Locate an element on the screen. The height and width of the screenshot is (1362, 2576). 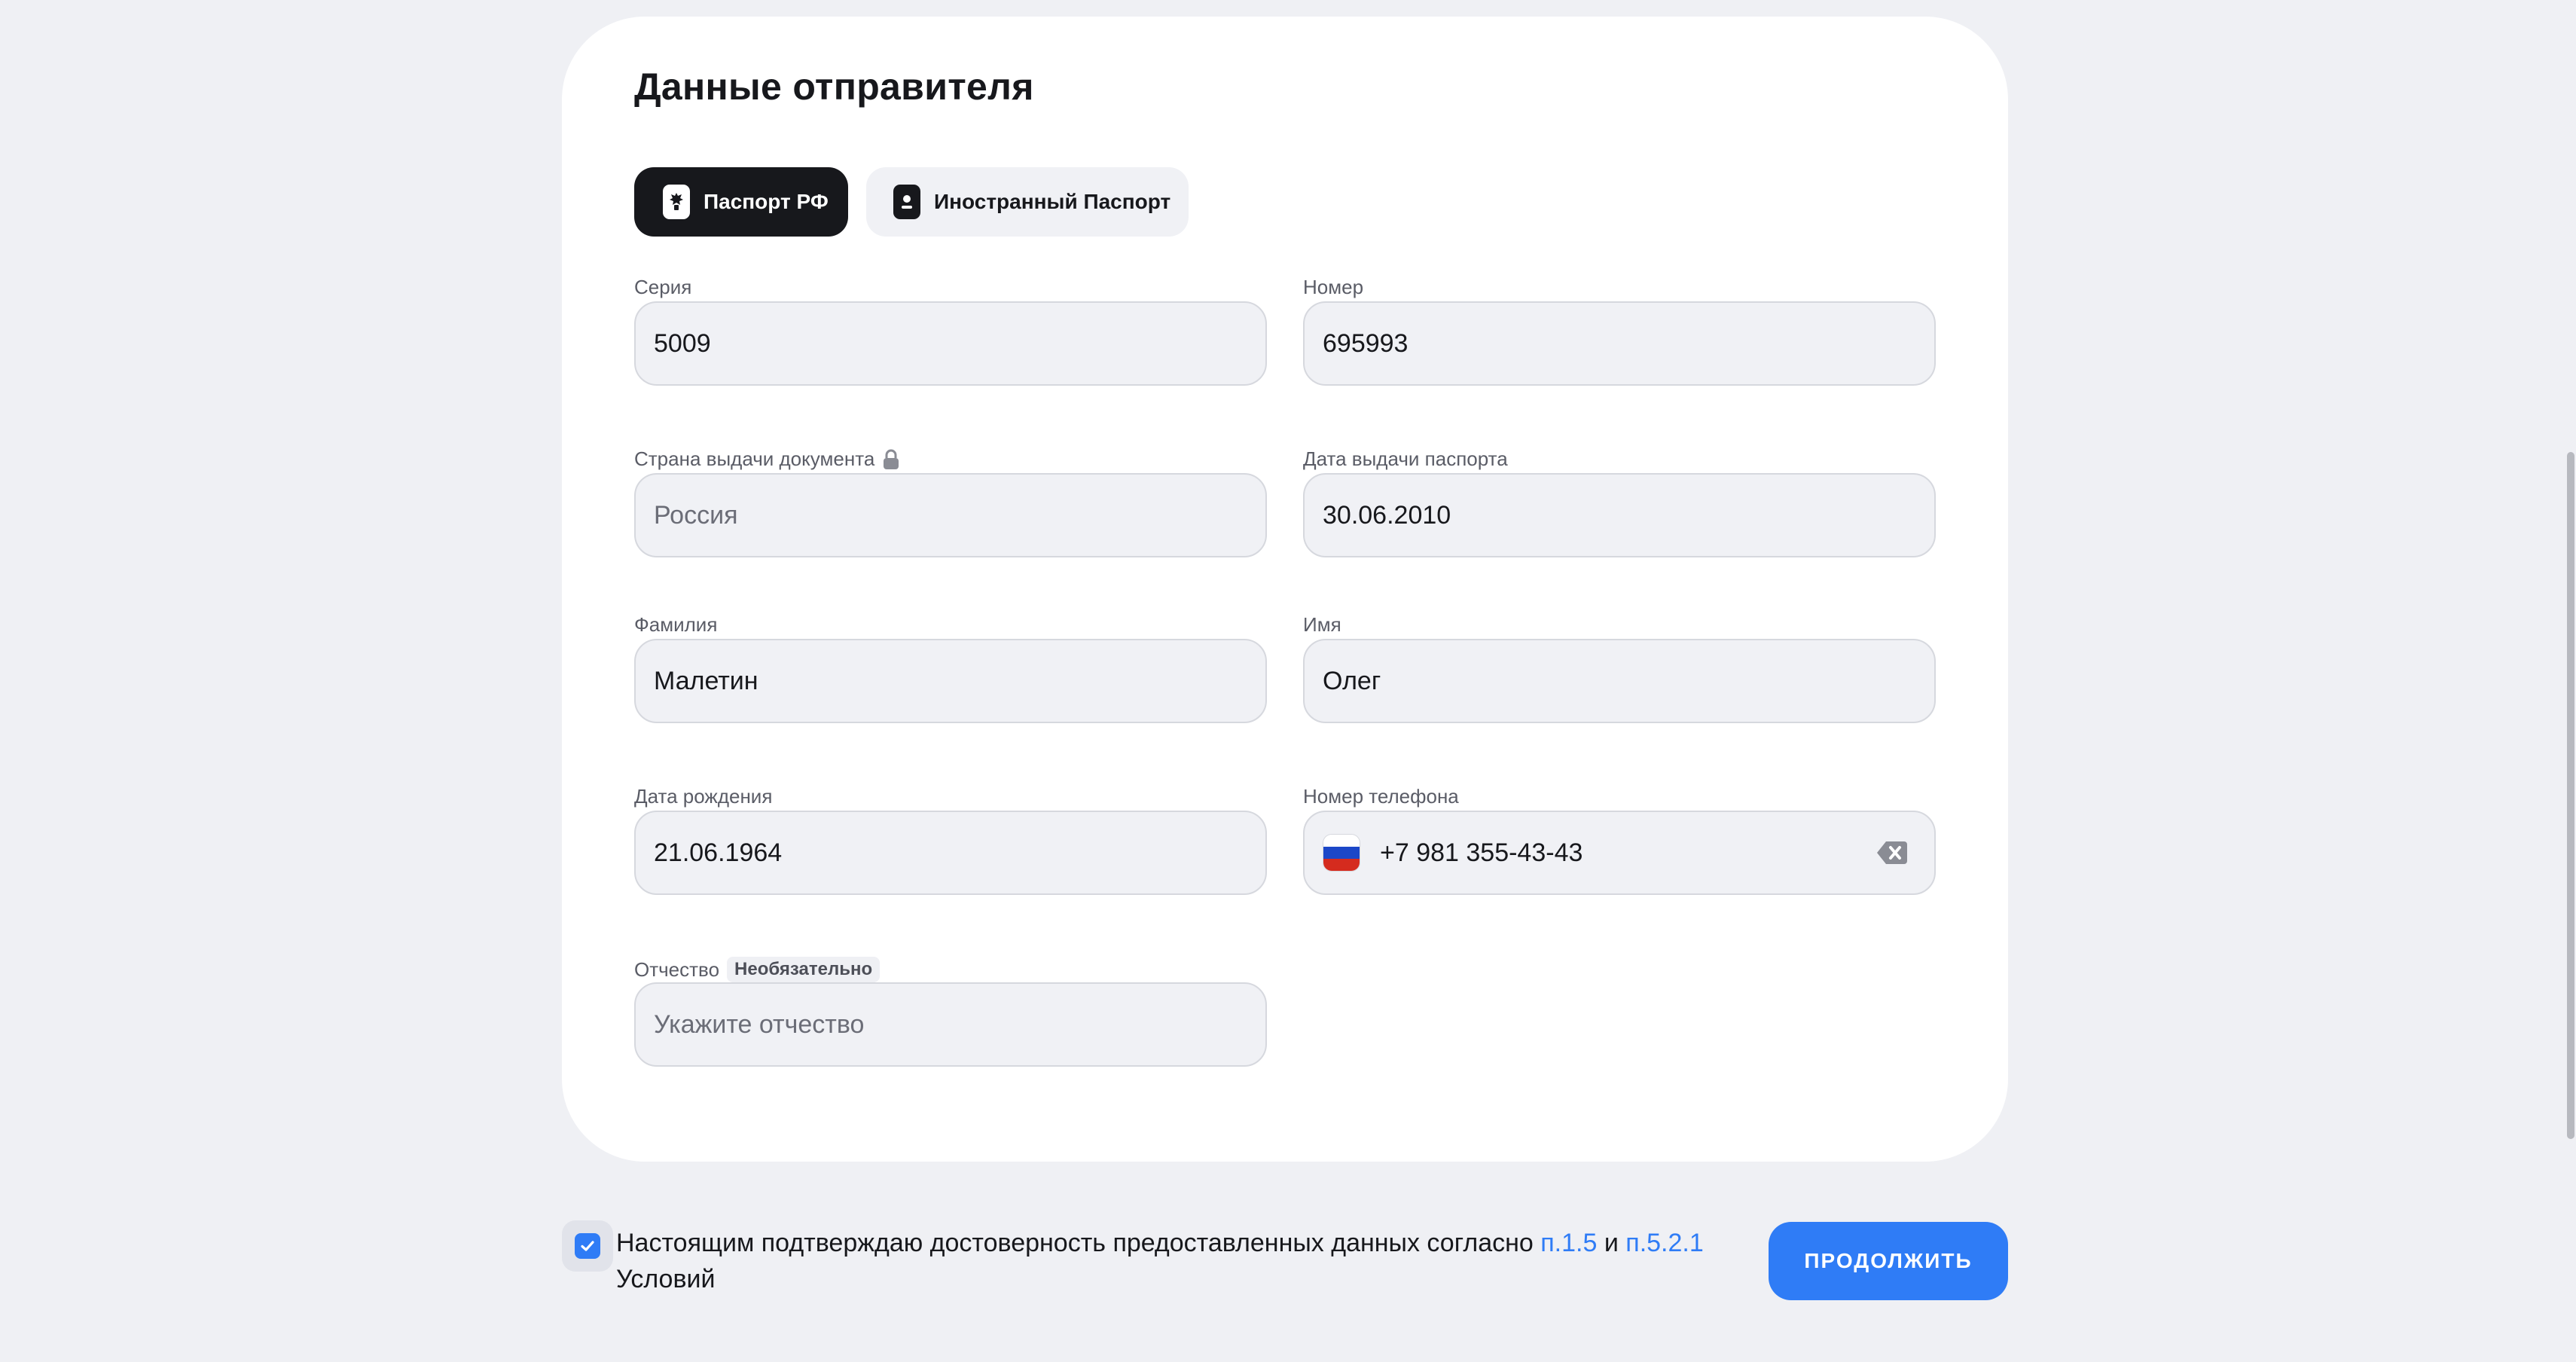
consent-checkbox-wrap is located at coordinates (588, 1246).